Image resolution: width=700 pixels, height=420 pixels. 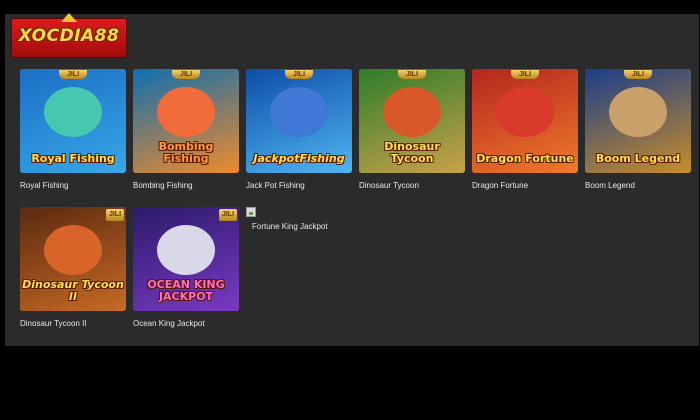 What do you see at coordinates (251, 212) in the screenshot?
I see `broken-image-icon` at bounding box center [251, 212].